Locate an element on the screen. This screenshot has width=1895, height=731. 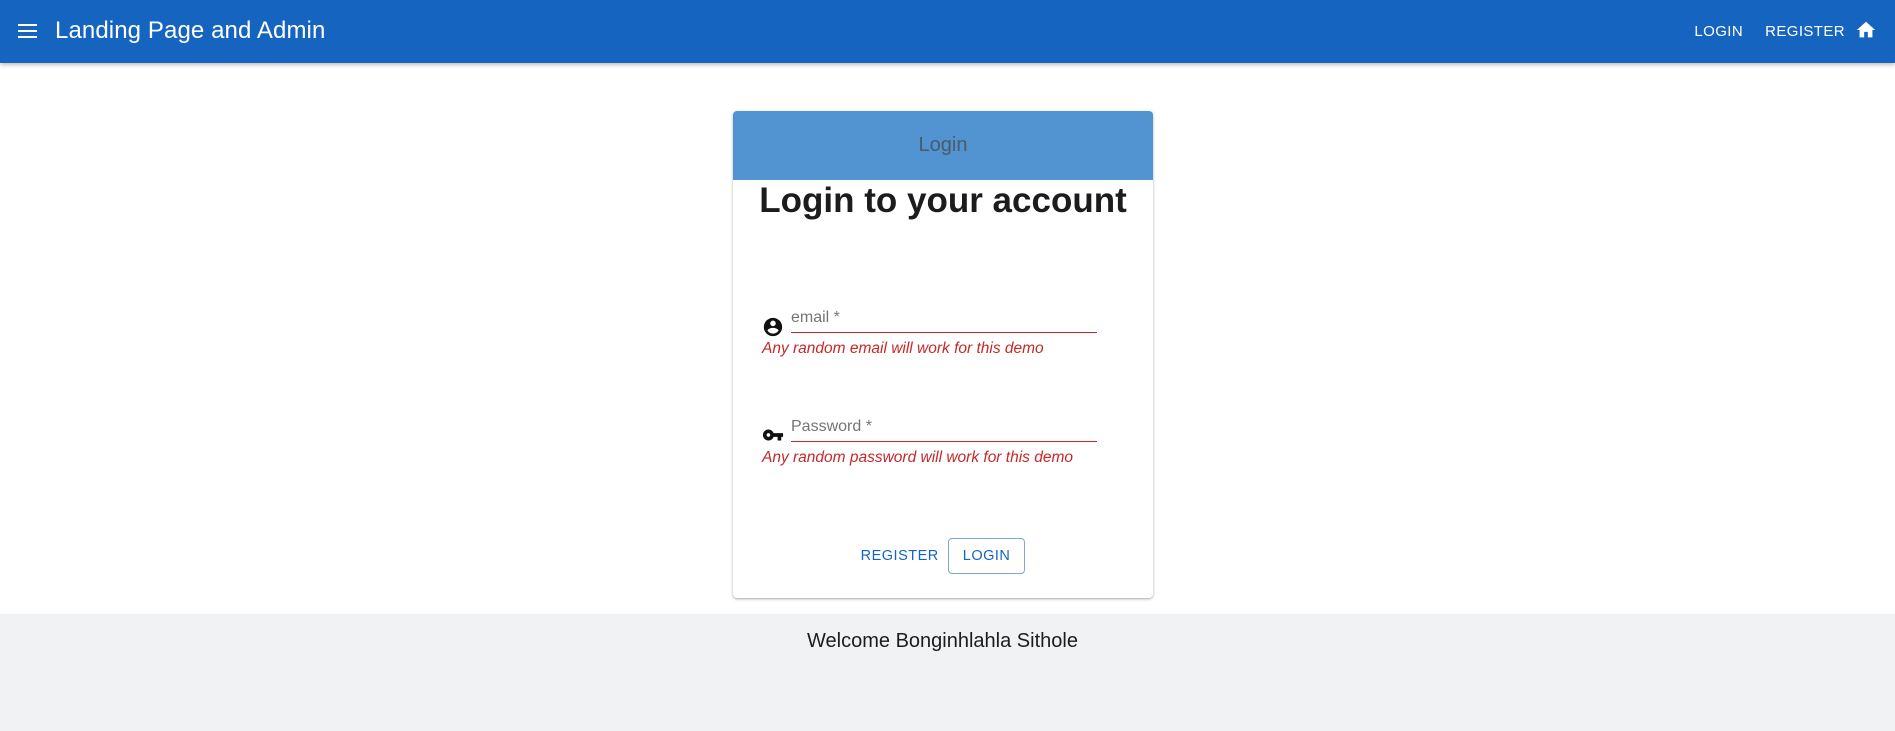
nav-login-link: LOGIN is located at coordinates (1718, 31).